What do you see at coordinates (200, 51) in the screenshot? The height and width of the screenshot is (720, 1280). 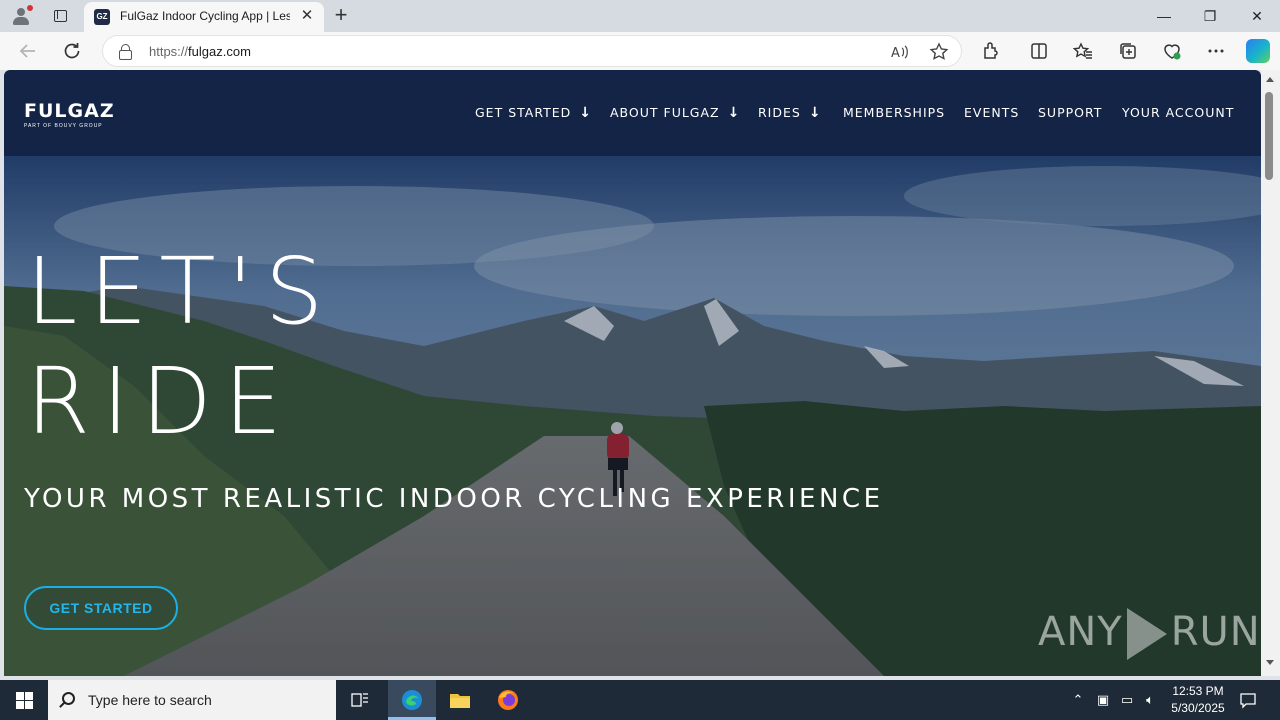 I see `url-text: https://fulgaz.com` at bounding box center [200, 51].